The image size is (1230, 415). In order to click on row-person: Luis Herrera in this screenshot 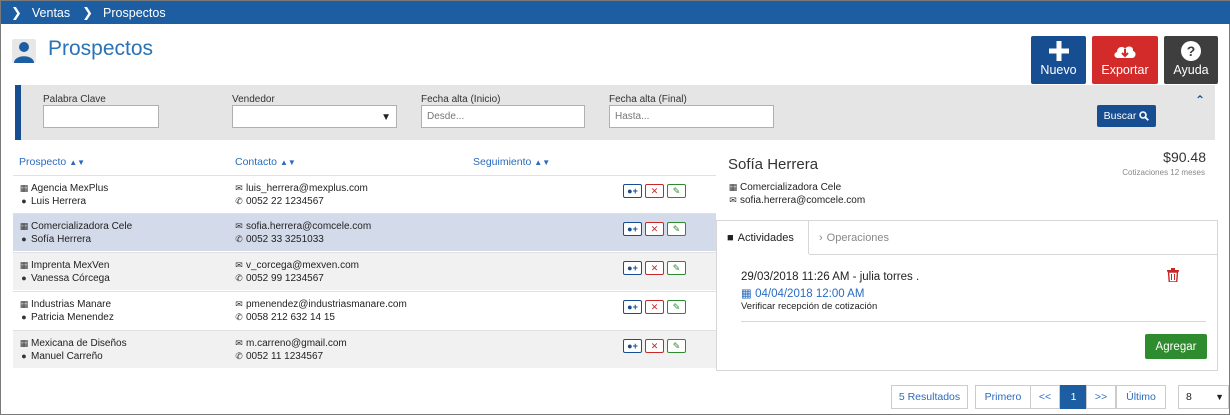, I will do `click(59, 201)`.